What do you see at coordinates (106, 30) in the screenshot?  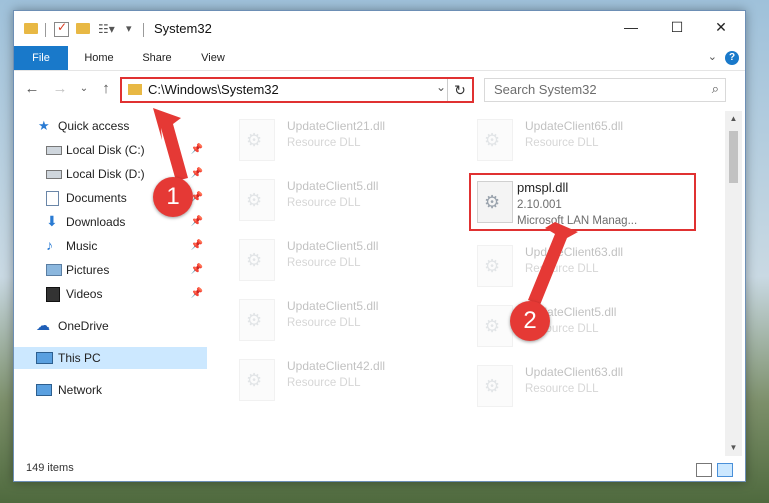 I see `view-options-icon: ☷▾` at bounding box center [106, 30].